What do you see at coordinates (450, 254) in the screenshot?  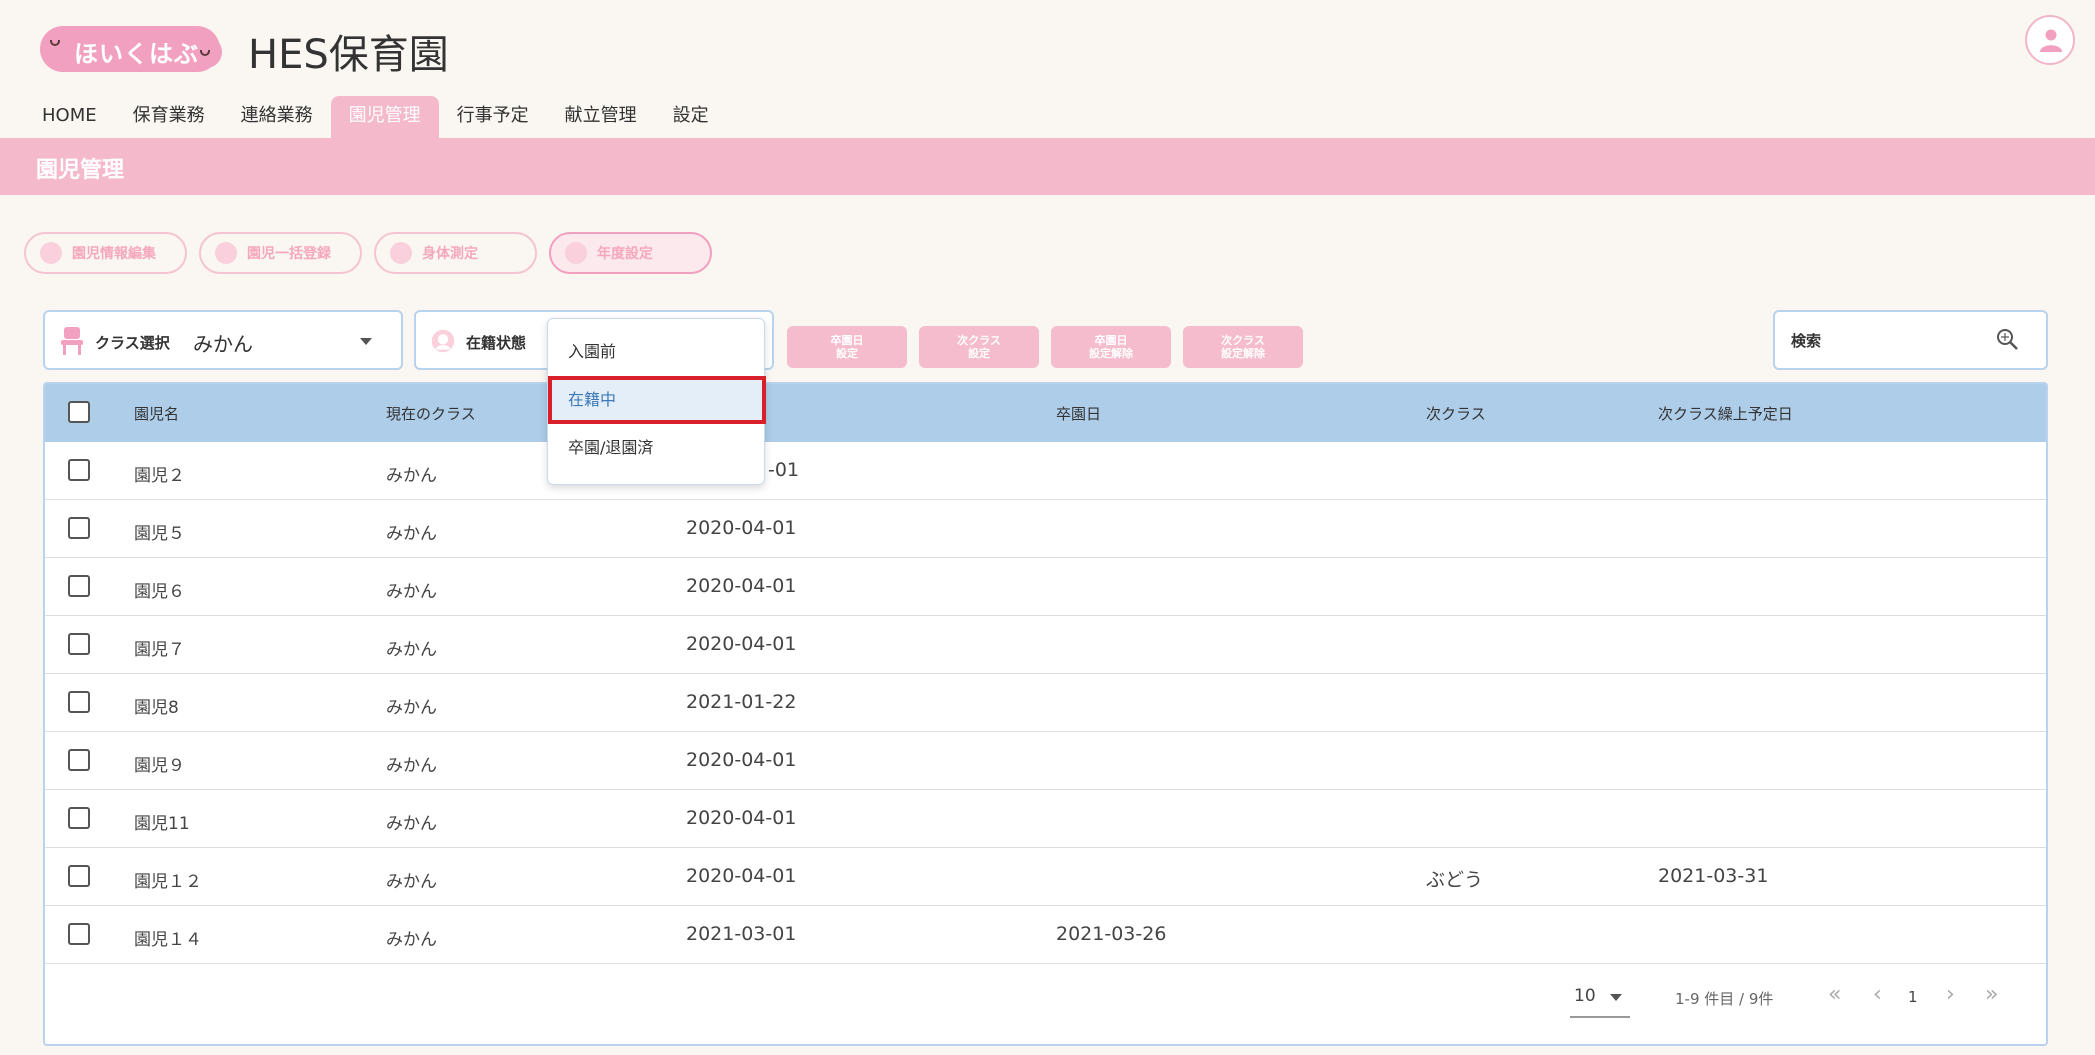 I see `body-measurement-label: 身体測定` at bounding box center [450, 254].